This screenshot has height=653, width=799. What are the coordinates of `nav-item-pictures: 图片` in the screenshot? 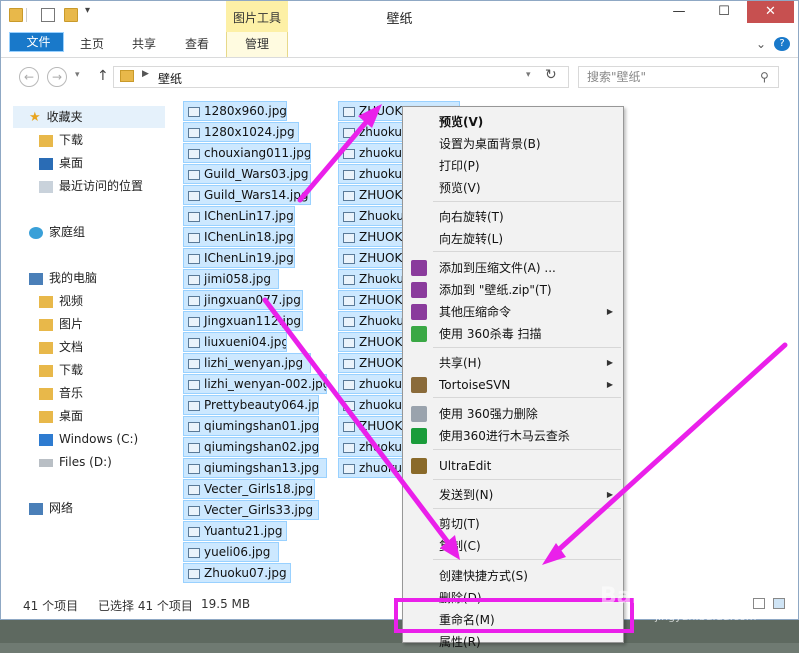 It's located at (61, 324).